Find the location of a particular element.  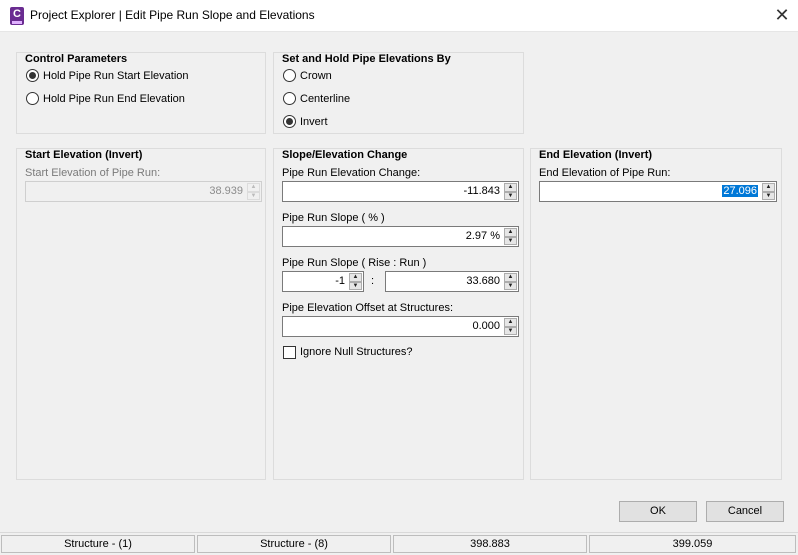

group-title: Set and Hold Pipe Elevations By is located at coordinates (366, 59).